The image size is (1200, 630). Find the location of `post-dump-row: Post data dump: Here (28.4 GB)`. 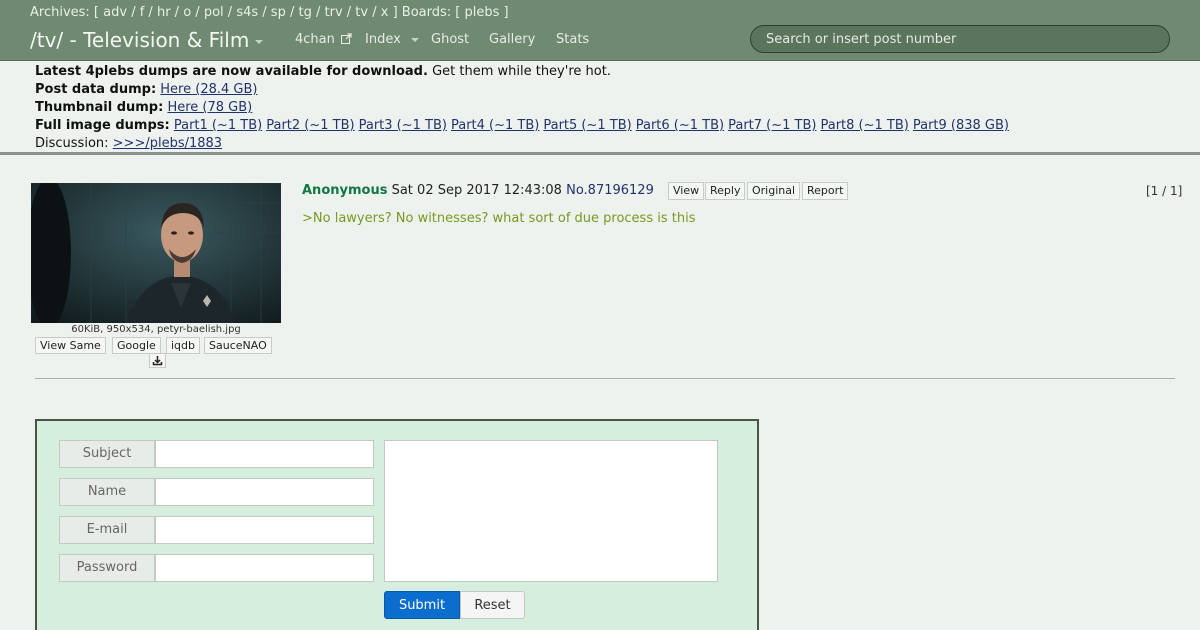

post-dump-row: Post data dump: Here (28.4 GB) is located at coordinates (148, 89).